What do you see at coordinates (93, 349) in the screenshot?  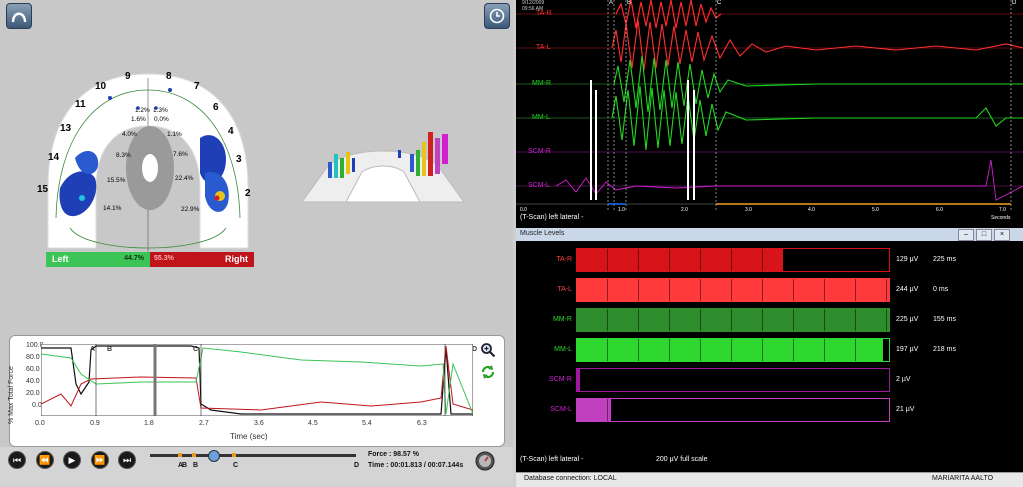 I see `marker-a: A` at bounding box center [93, 349].